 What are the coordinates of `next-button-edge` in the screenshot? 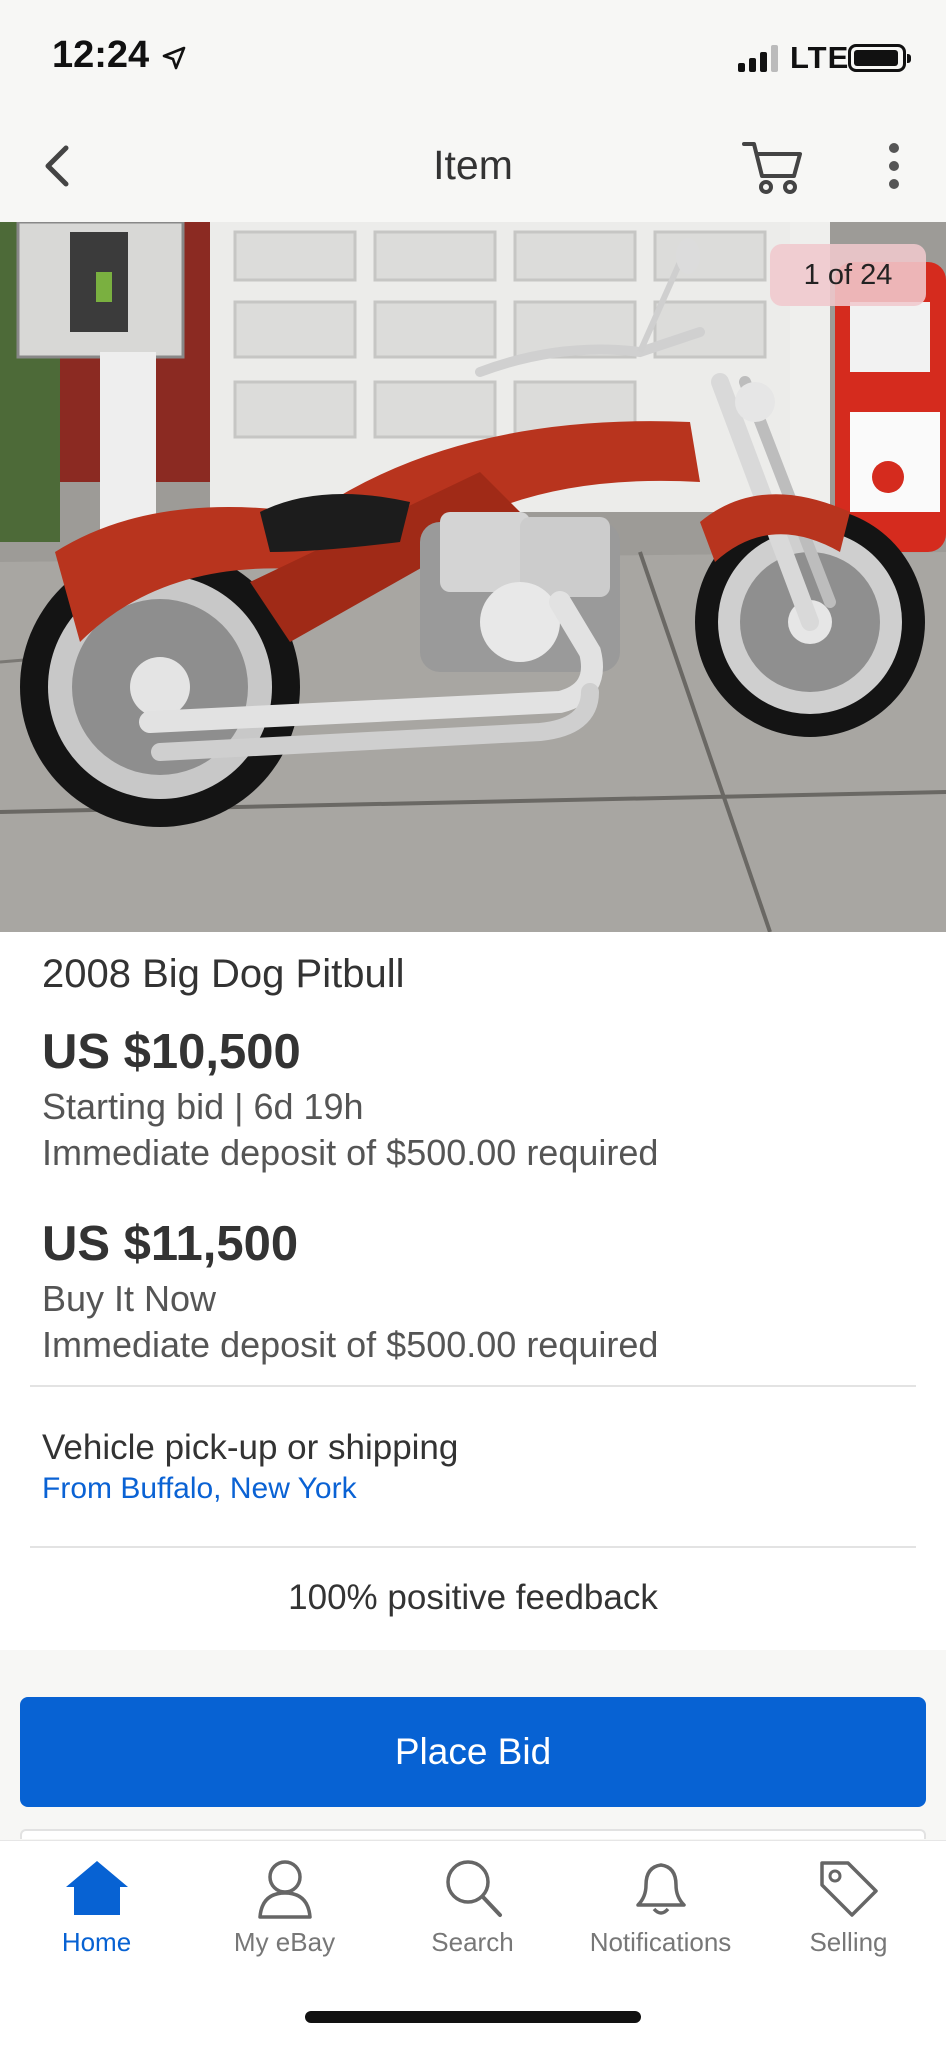 It's located at (473, 1834).